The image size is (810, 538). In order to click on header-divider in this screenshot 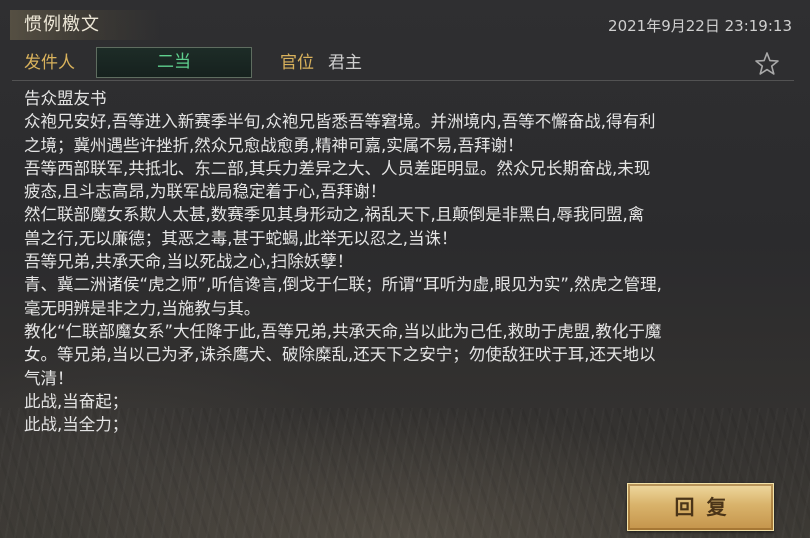, I will do `click(403, 80)`.